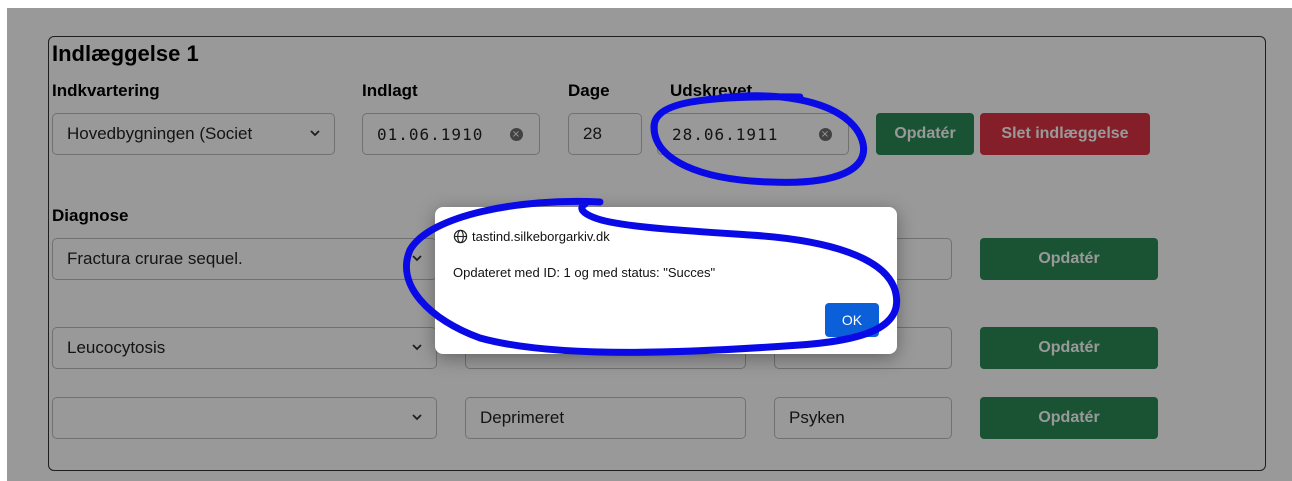  I want to click on dialog-host: tastind.silkeborgarkiv.dk, so click(531, 236).